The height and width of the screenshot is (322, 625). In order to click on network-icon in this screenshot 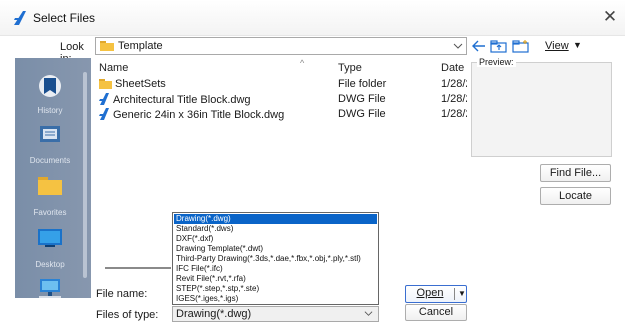, I will do `click(50, 288)`.